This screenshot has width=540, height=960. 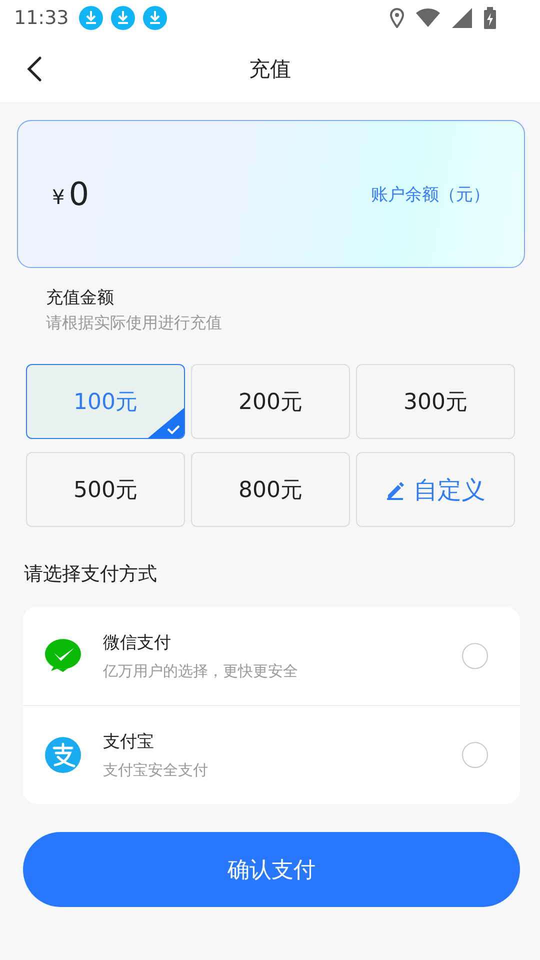 I want to click on confirm-button: 确认支付, so click(x=271, y=869).